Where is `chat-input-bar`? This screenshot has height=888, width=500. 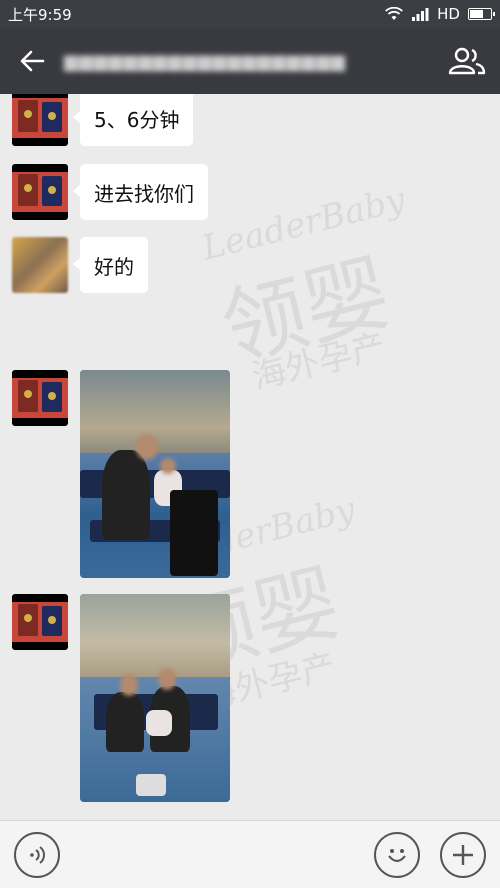
chat-input-bar is located at coordinates (250, 854).